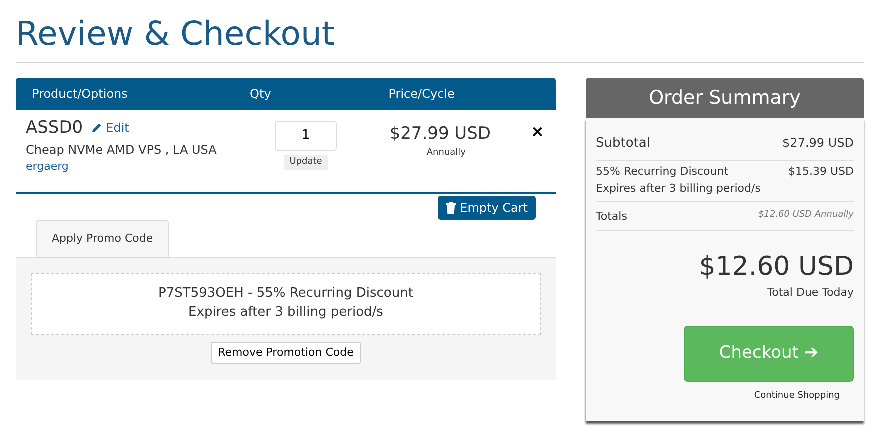  What do you see at coordinates (286, 294) in the screenshot?
I see `promo-code-text: P7ST593OEH - 55% Recurring Discount` at bounding box center [286, 294].